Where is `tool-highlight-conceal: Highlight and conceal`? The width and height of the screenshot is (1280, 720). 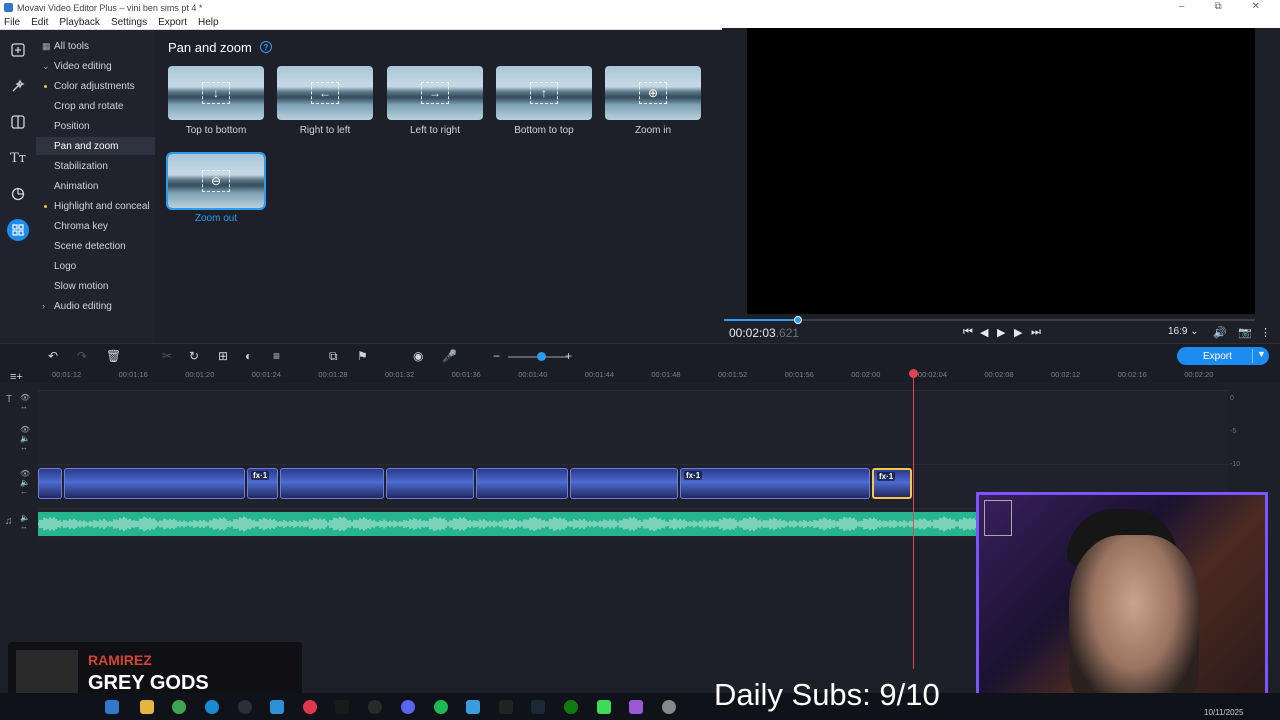 tool-highlight-conceal: Highlight and conceal is located at coordinates (95, 206).